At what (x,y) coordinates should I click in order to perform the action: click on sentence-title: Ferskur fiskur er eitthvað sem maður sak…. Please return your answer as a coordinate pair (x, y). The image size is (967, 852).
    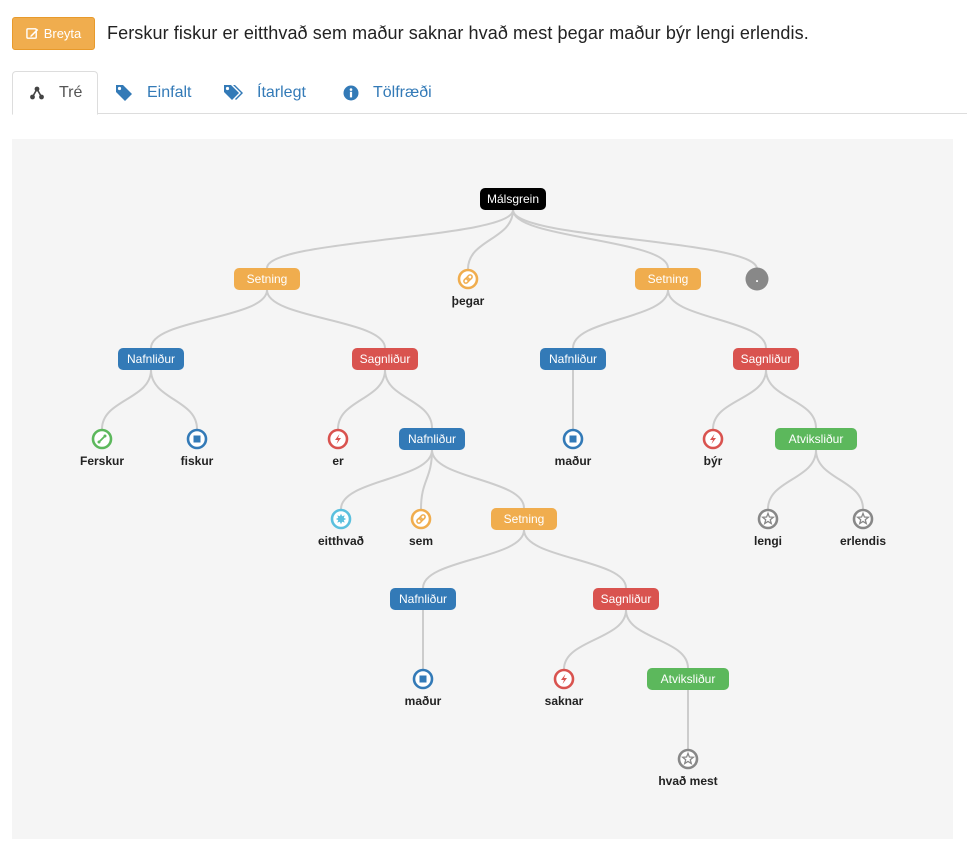
    Looking at the image, I should click on (458, 33).